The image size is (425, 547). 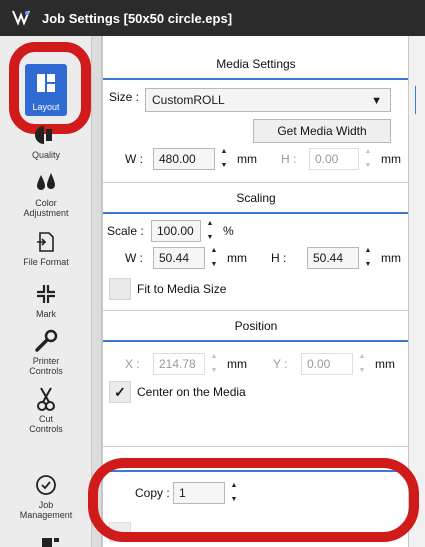 What do you see at coordinates (268, 100) in the screenshot?
I see `media-size-select: CustomROLL ▼` at bounding box center [268, 100].